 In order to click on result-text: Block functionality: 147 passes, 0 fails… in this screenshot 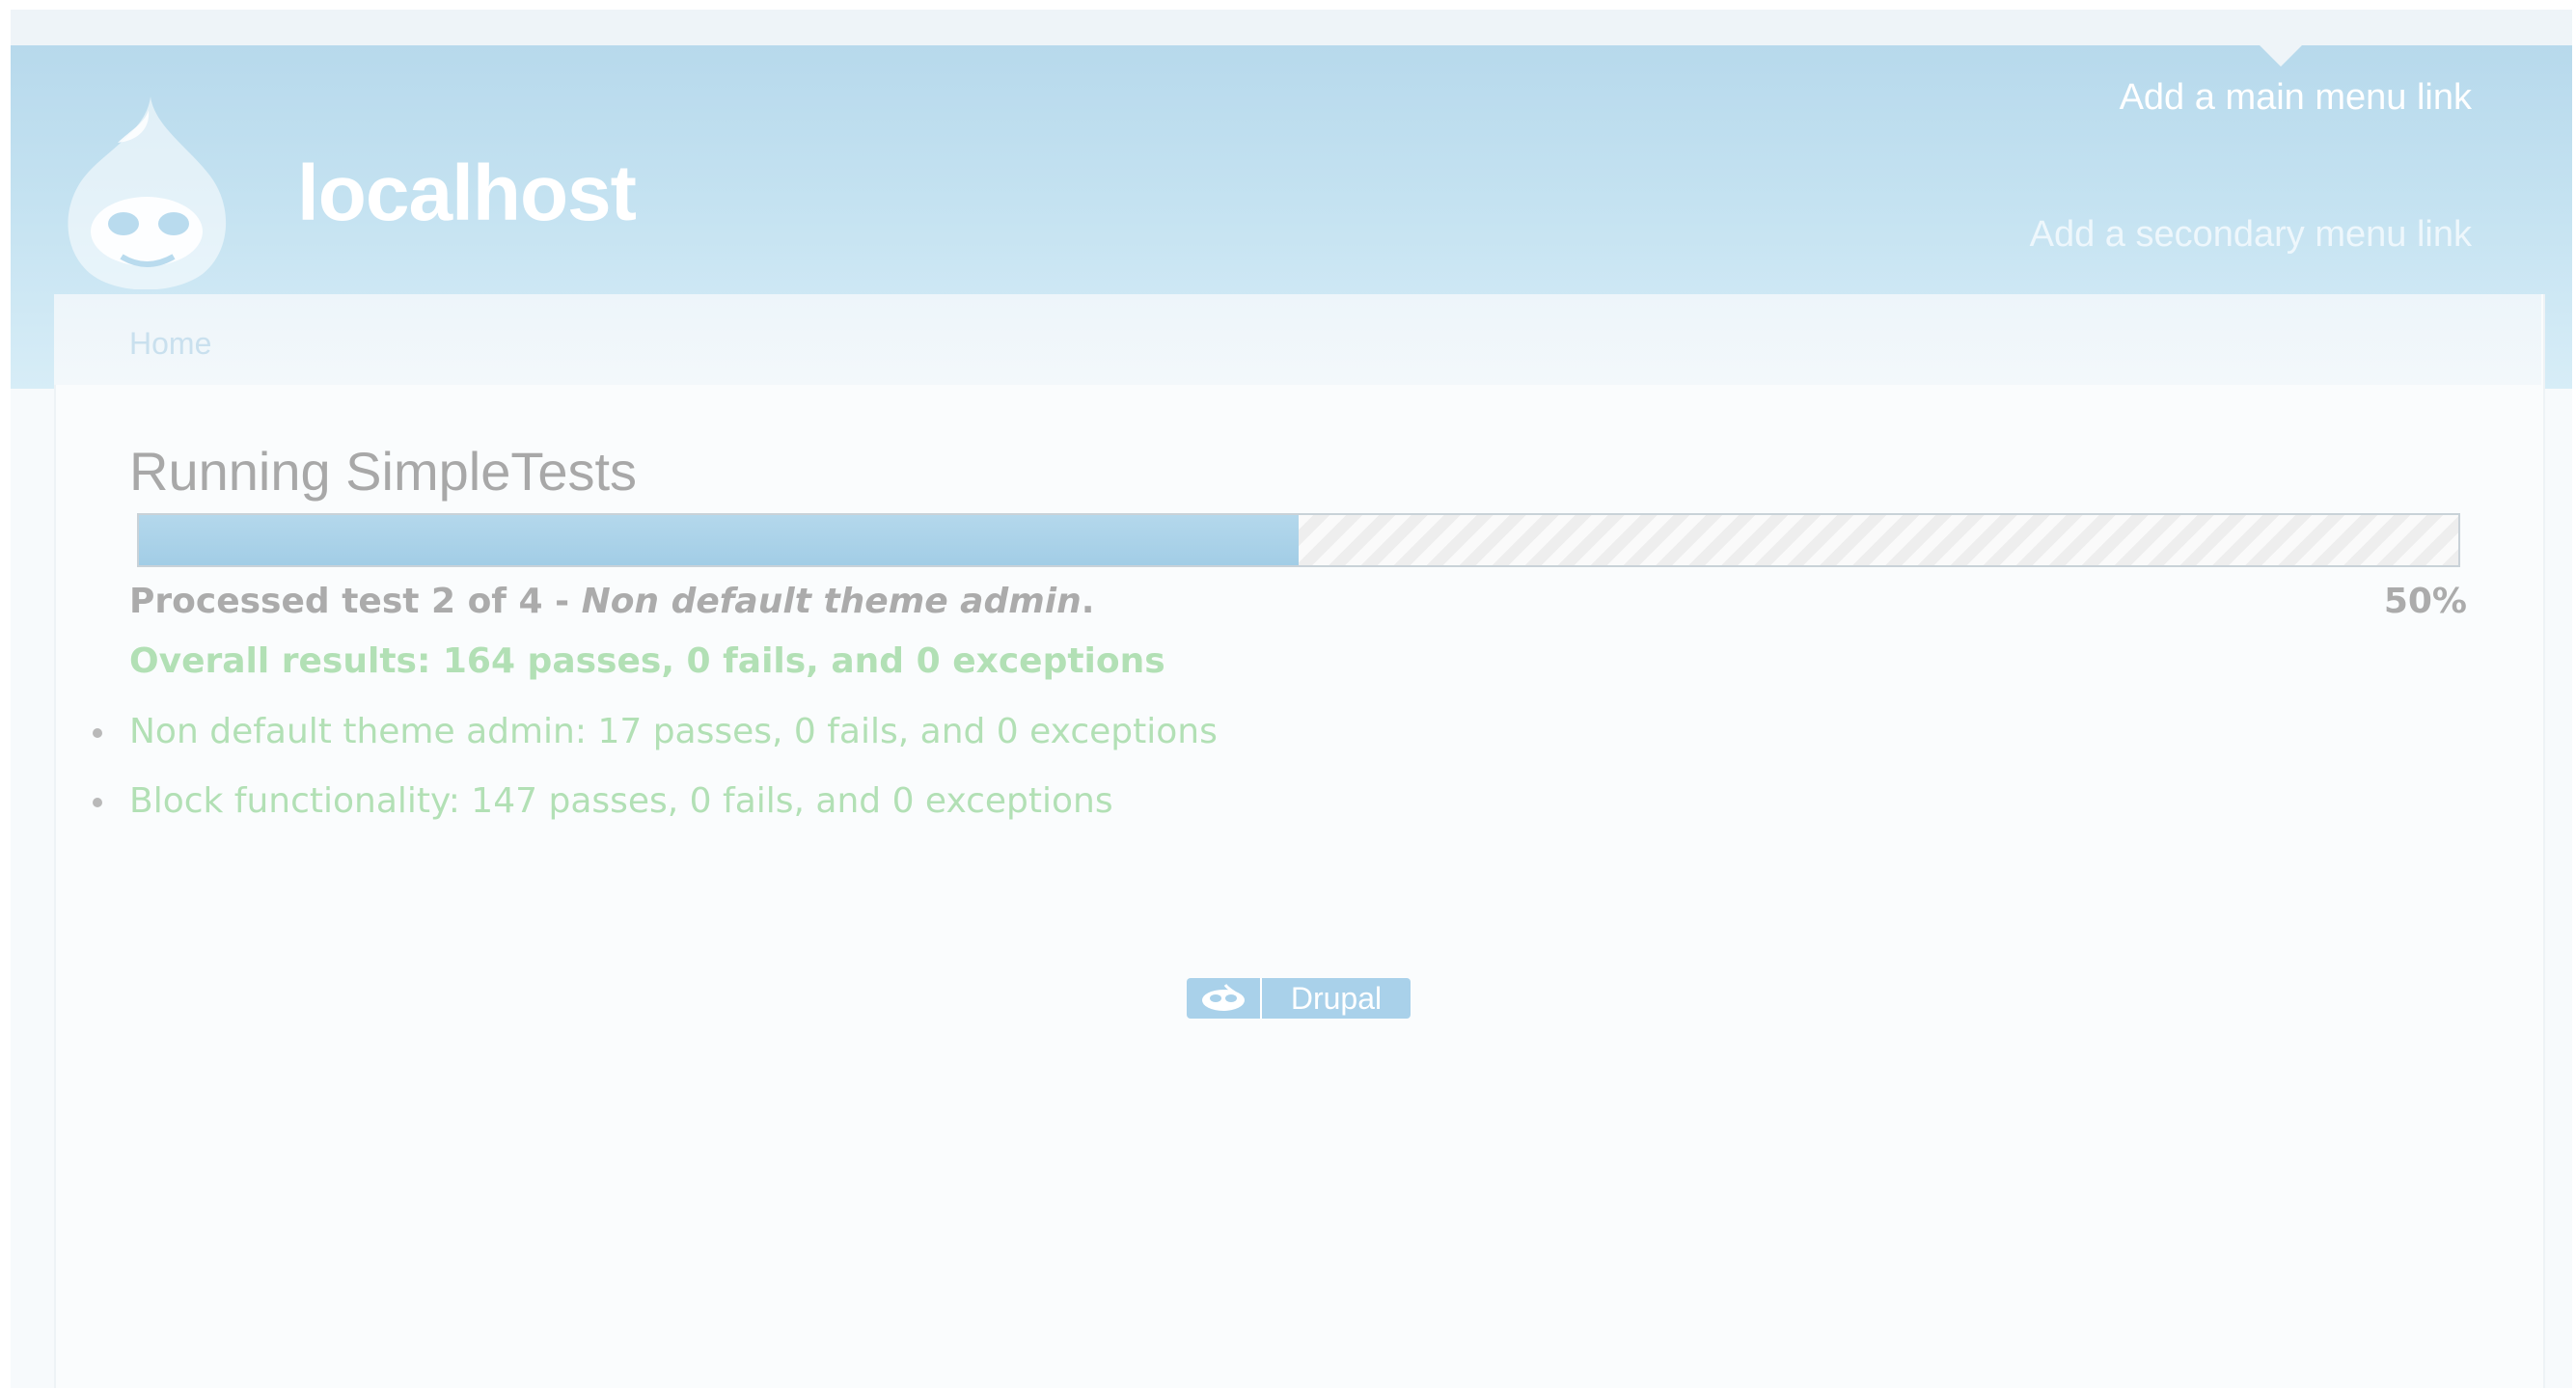, I will do `click(621, 801)`.